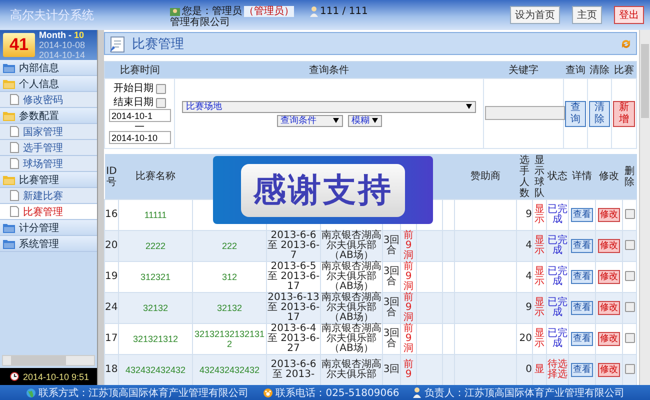 This screenshot has height=400, width=650. What do you see at coordinates (48, 116) in the screenshot?
I see `menu-group: 参数配置` at bounding box center [48, 116].